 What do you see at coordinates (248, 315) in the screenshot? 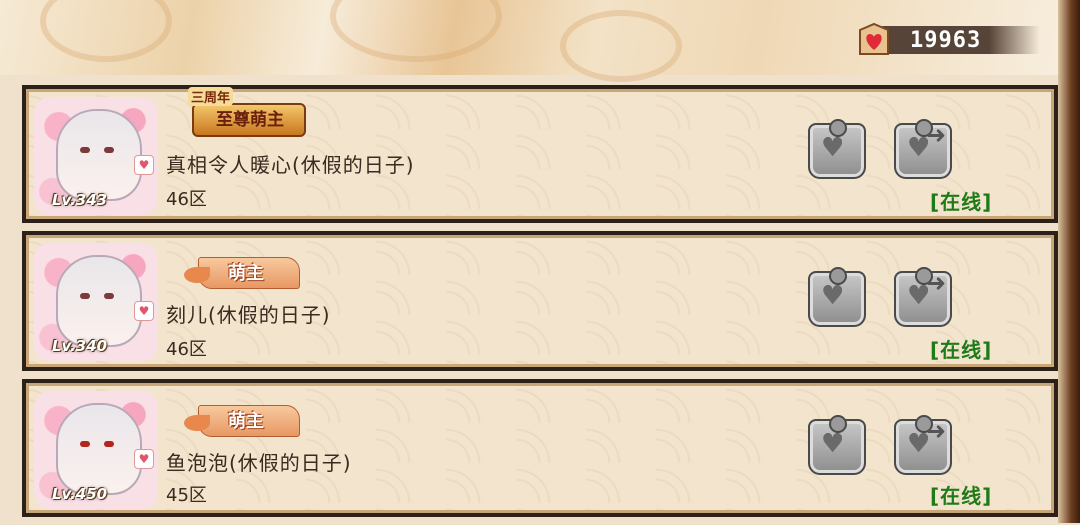
I see `friend-name: 刻儿(休假的日子)` at bounding box center [248, 315].